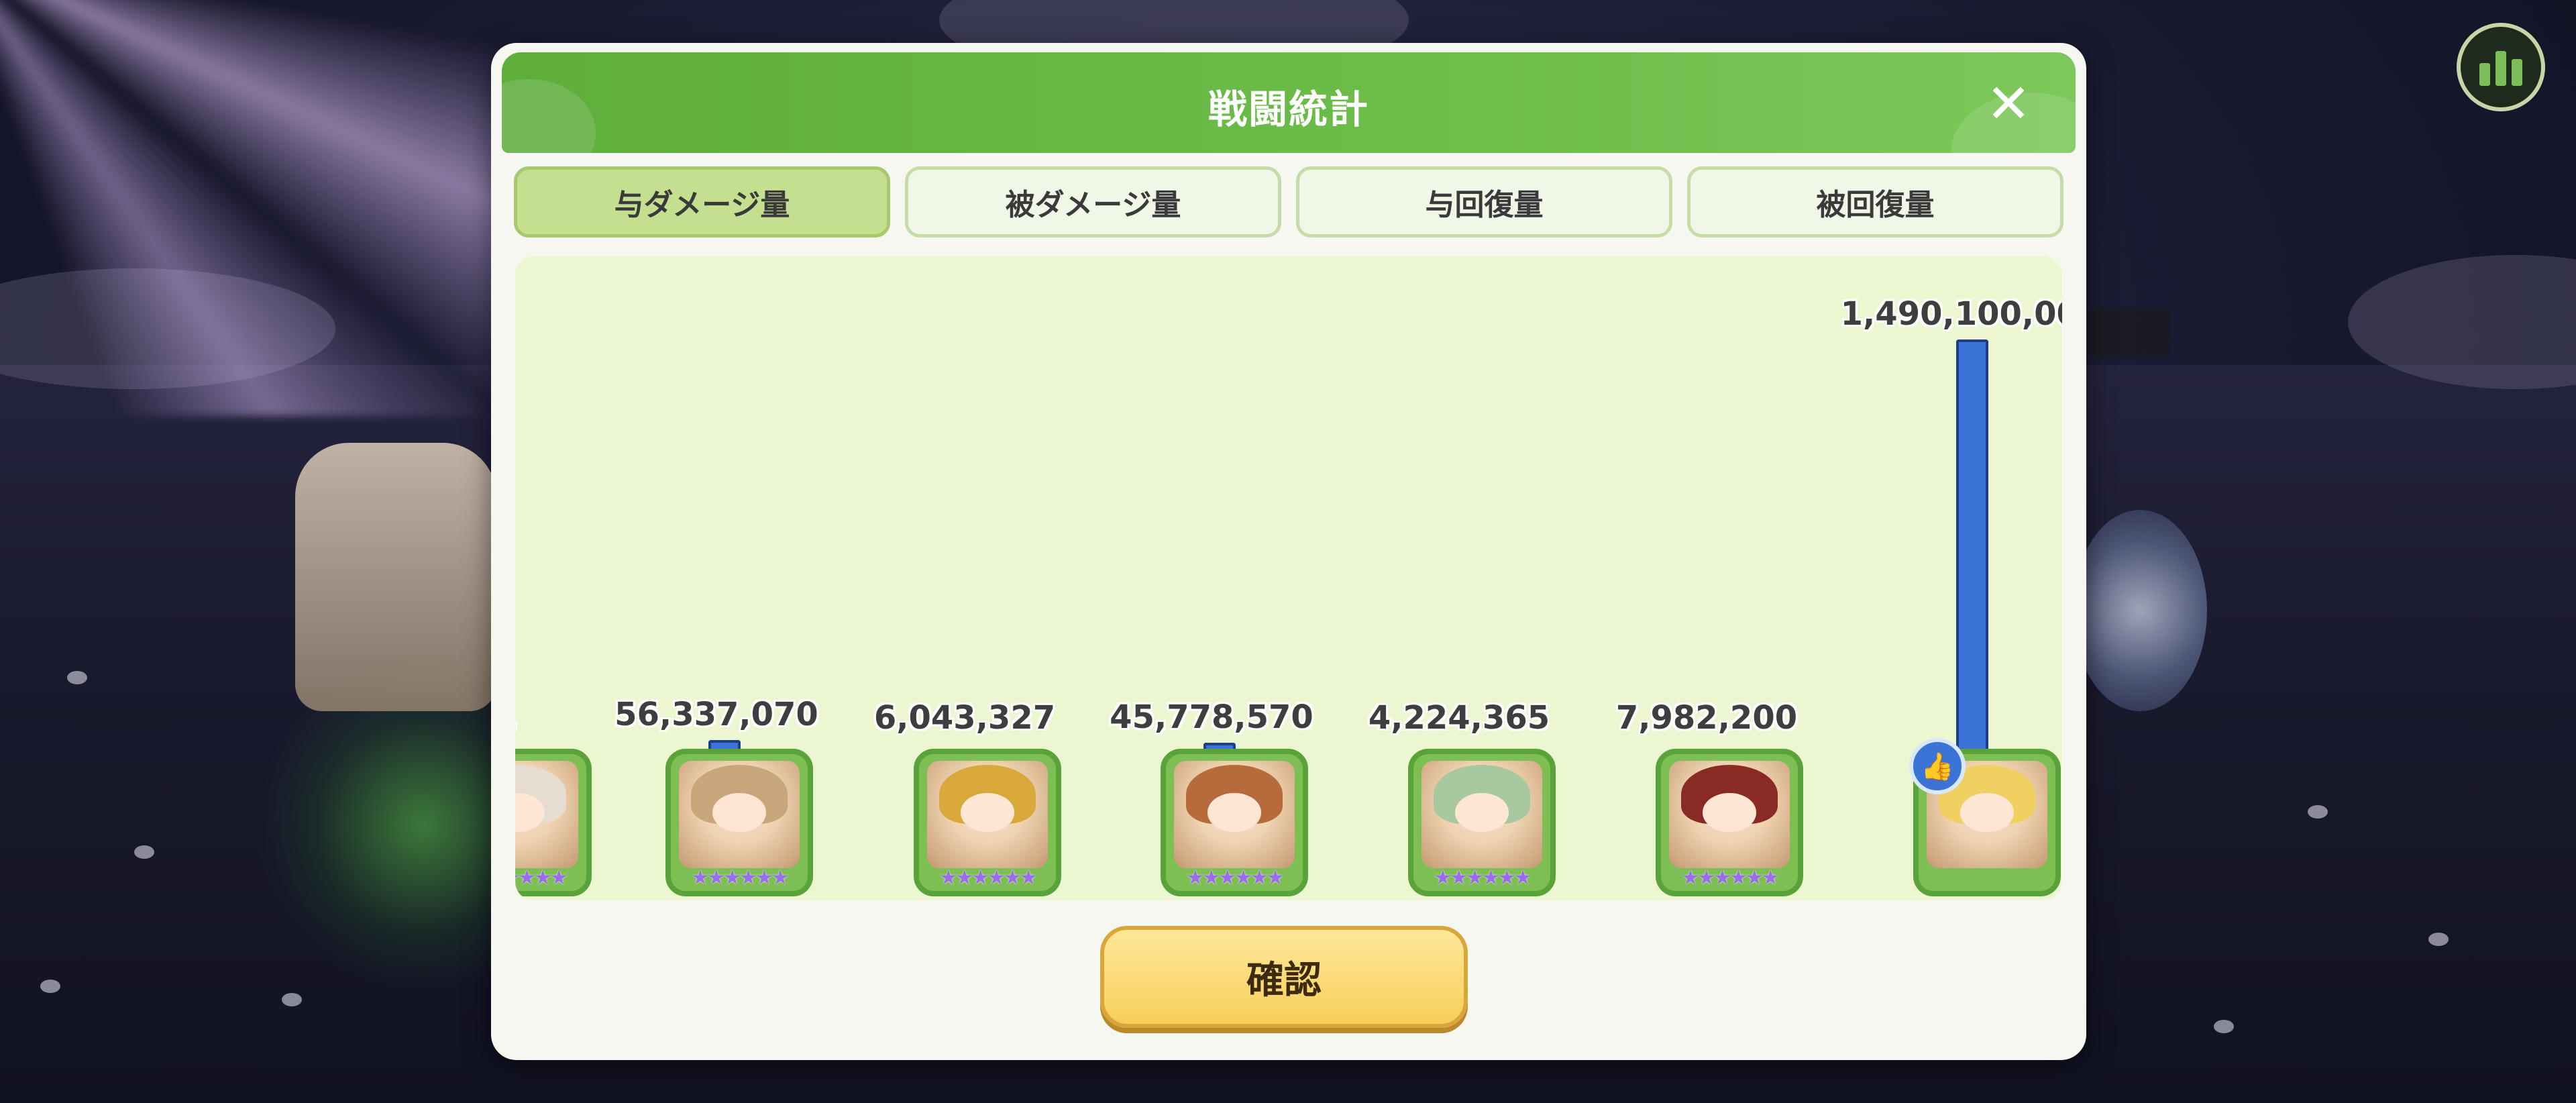 The height and width of the screenshot is (1103, 2576). I want to click on close-icon: ✕, so click(2008, 104).